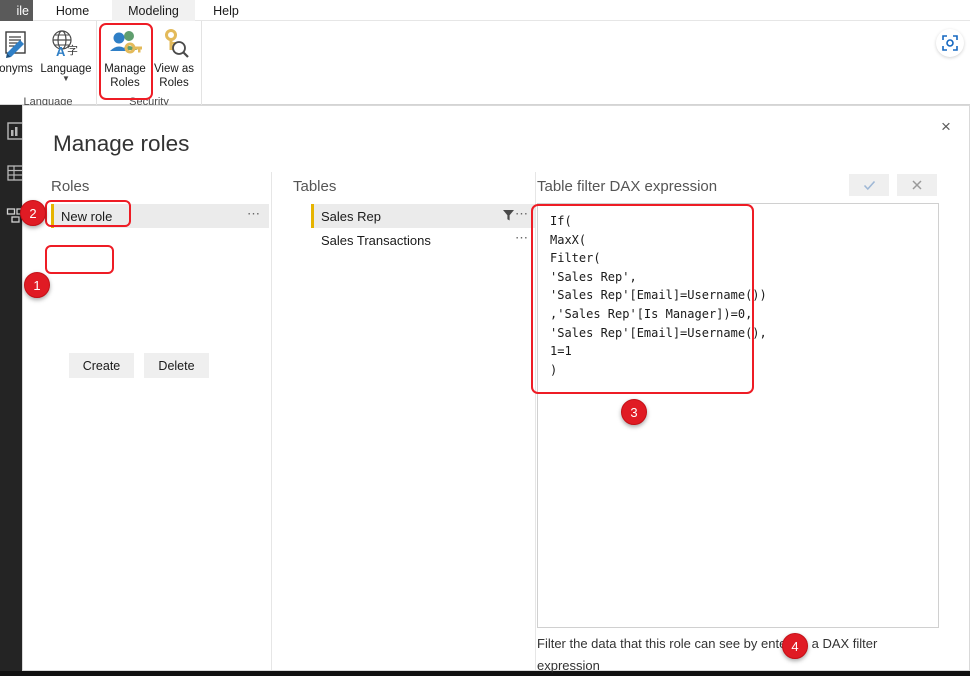  Describe the element at coordinates (153, 10) in the screenshot. I see `tab-modeling: Modeling` at that location.